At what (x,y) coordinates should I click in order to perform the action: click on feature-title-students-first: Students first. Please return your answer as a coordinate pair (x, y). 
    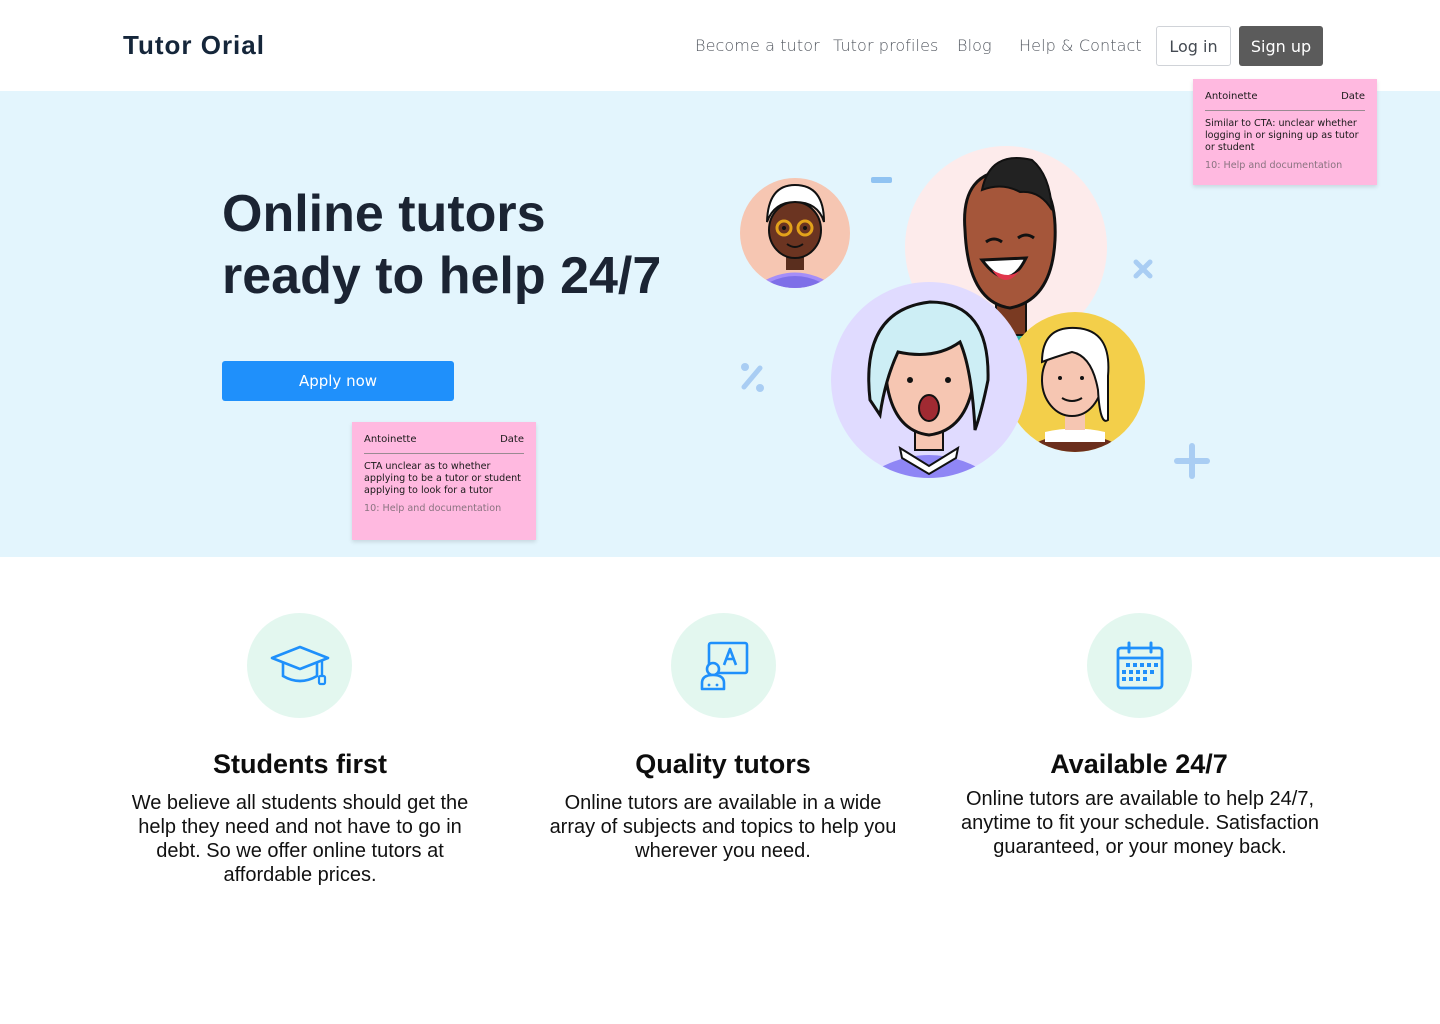
    Looking at the image, I should click on (299, 764).